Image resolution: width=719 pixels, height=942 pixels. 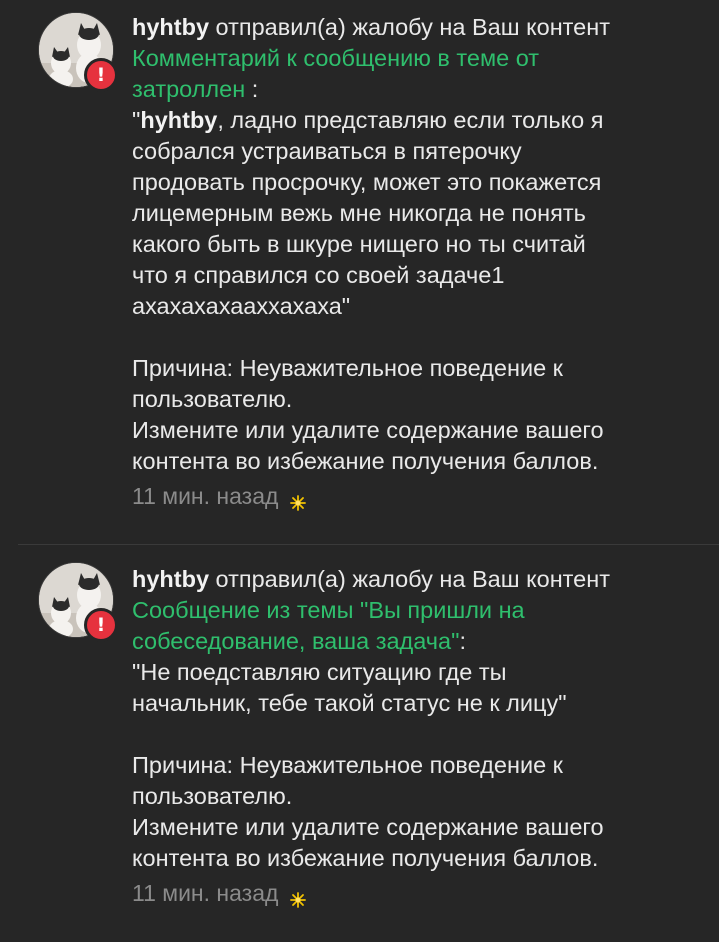 What do you see at coordinates (367, 182) in the screenshot?
I see `quote-line: продовать просрочку, может это покажется` at bounding box center [367, 182].